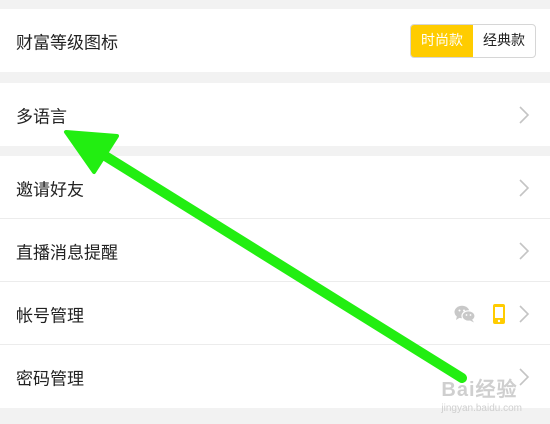  I want to click on wealth-level-icon-row: 财富等级图标 时尚款 经典款, so click(275, 40).